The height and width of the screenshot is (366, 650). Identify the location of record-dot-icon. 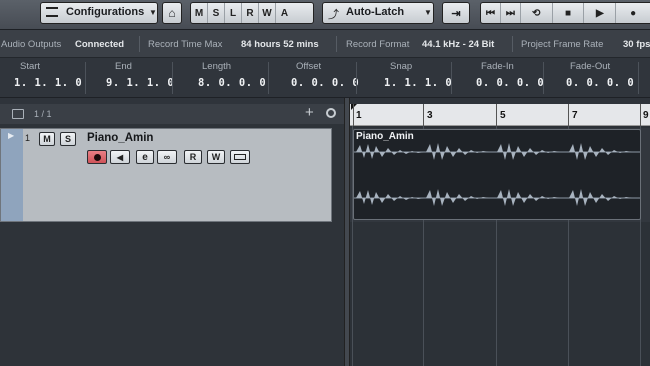
(97, 157).